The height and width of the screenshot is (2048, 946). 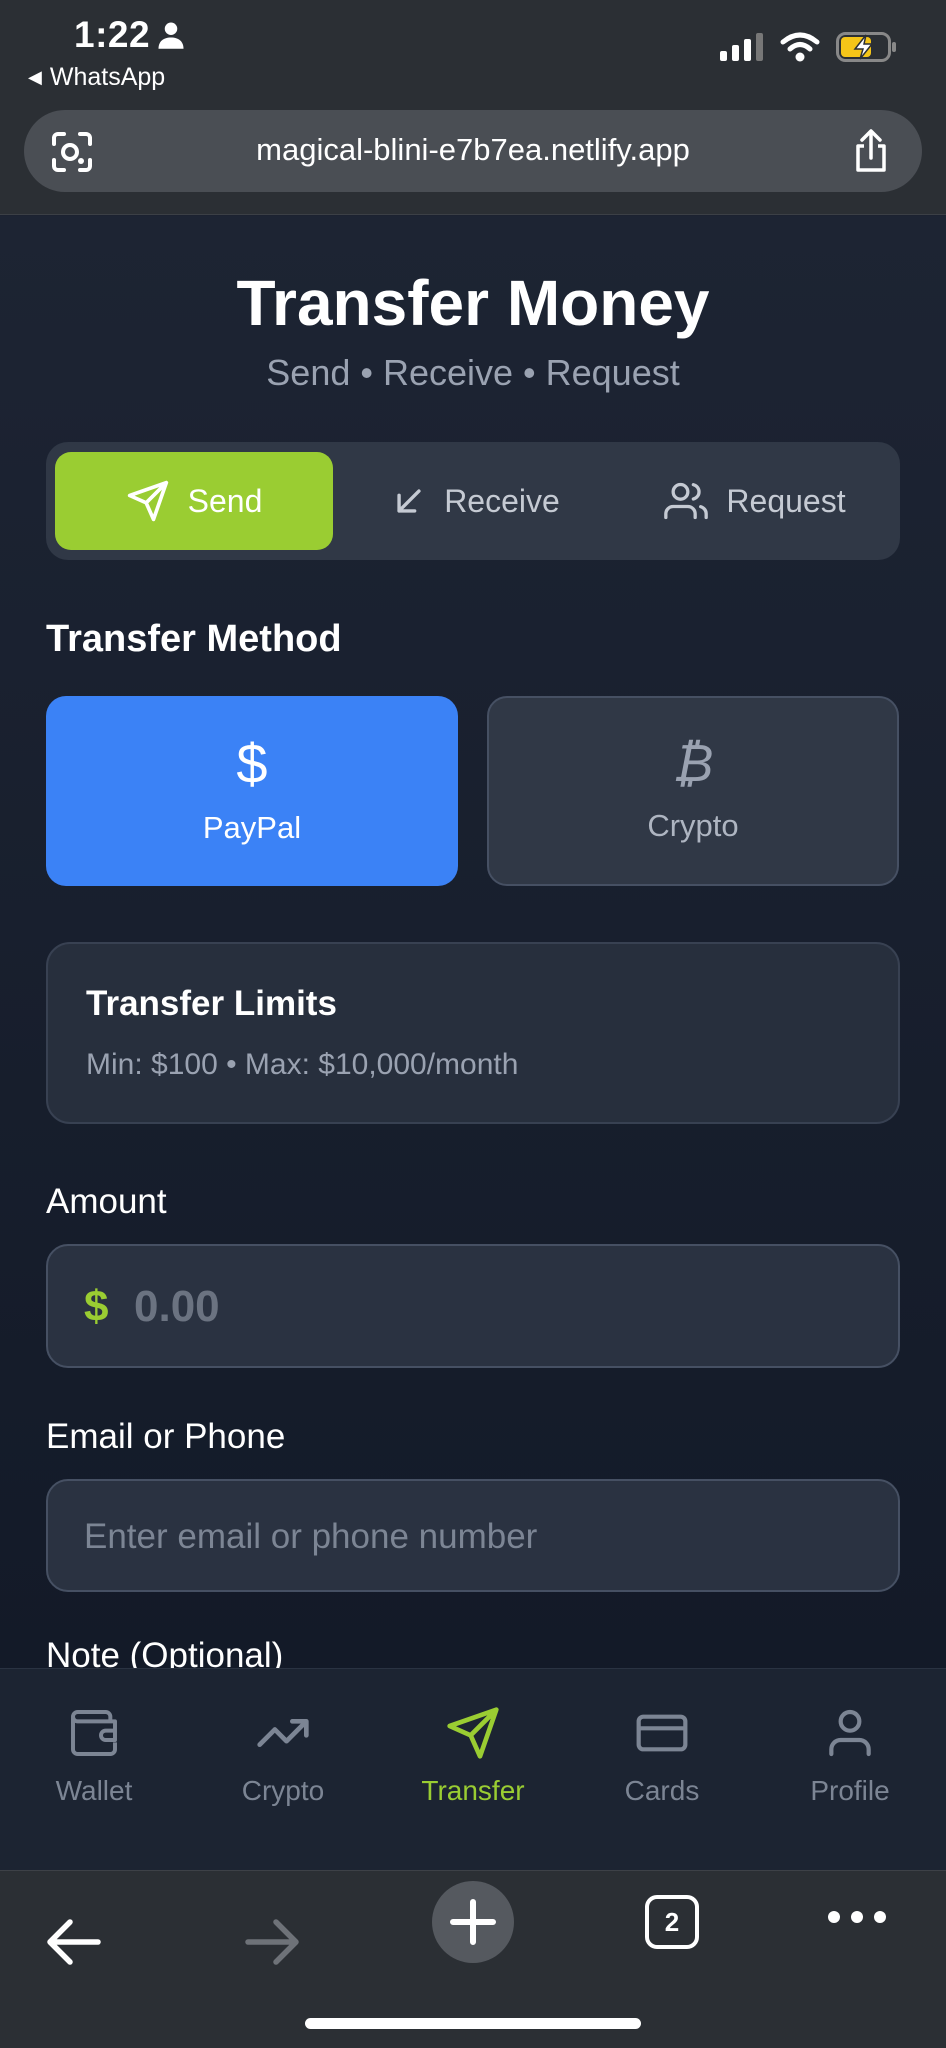 I want to click on person-icon, so click(x=171, y=37).